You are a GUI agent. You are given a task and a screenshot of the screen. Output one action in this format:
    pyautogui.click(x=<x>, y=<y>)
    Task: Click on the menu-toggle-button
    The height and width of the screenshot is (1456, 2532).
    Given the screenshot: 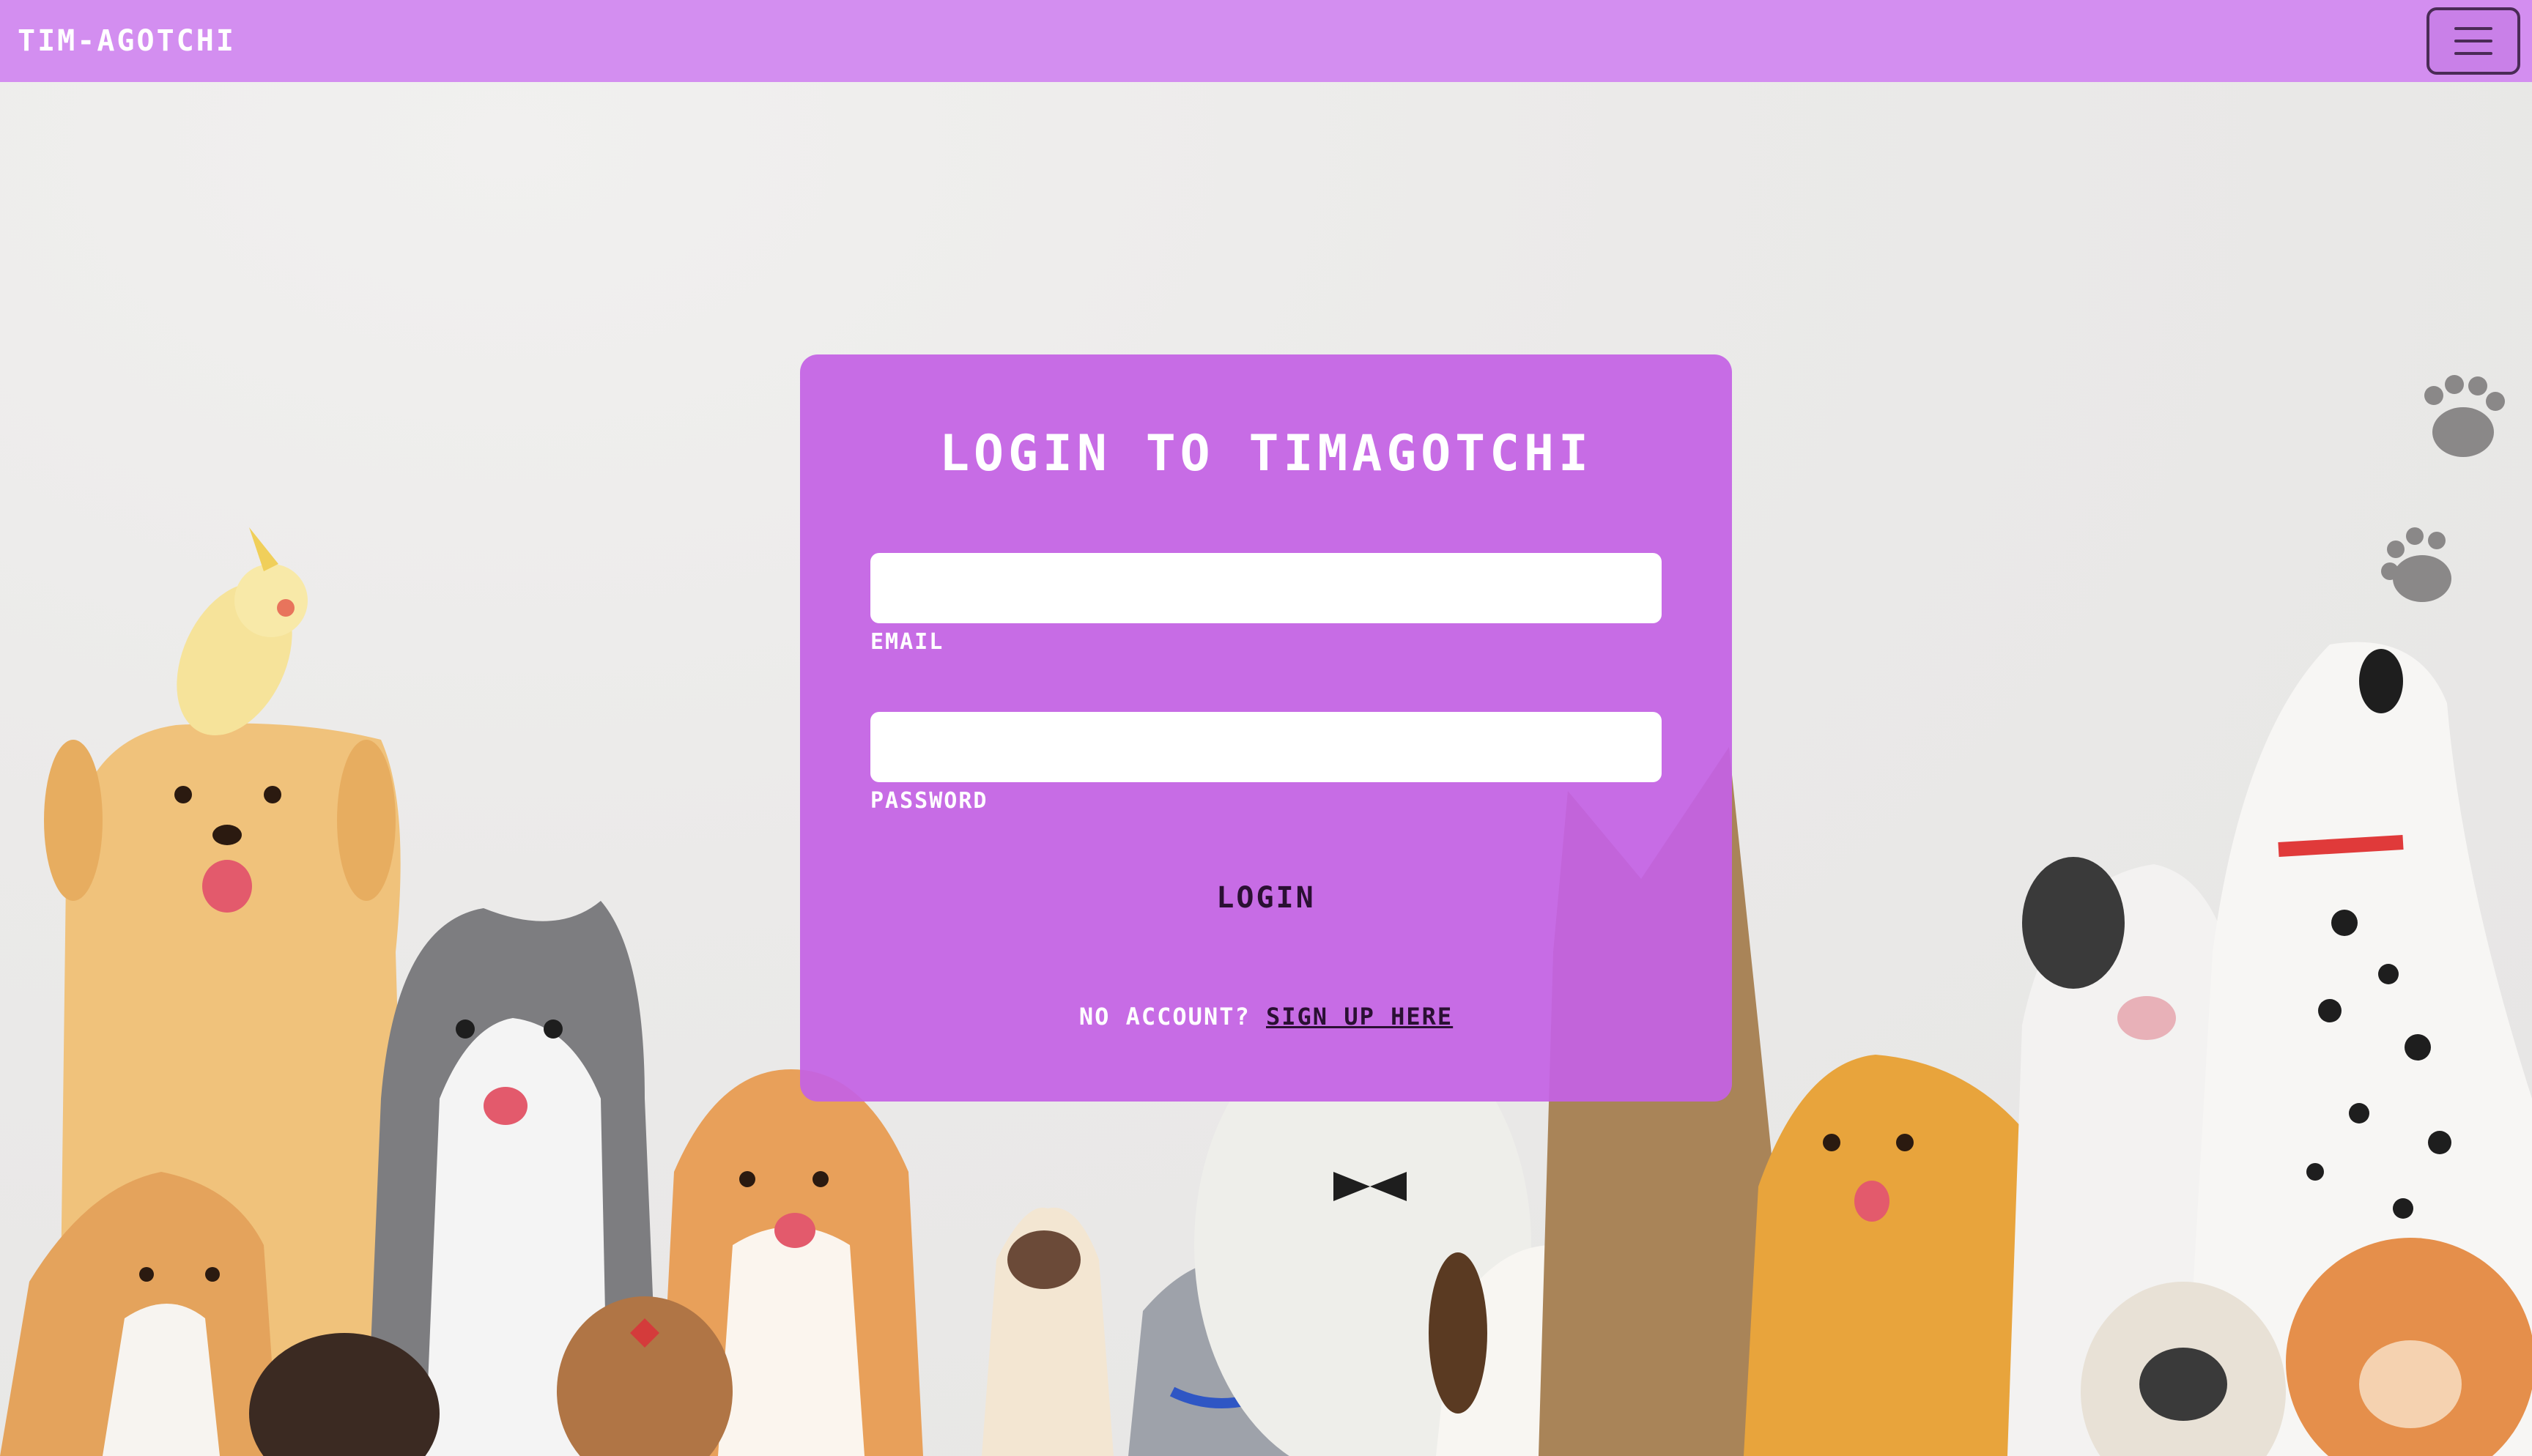 What is the action you would take?
    pyautogui.click(x=2473, y=41)
    